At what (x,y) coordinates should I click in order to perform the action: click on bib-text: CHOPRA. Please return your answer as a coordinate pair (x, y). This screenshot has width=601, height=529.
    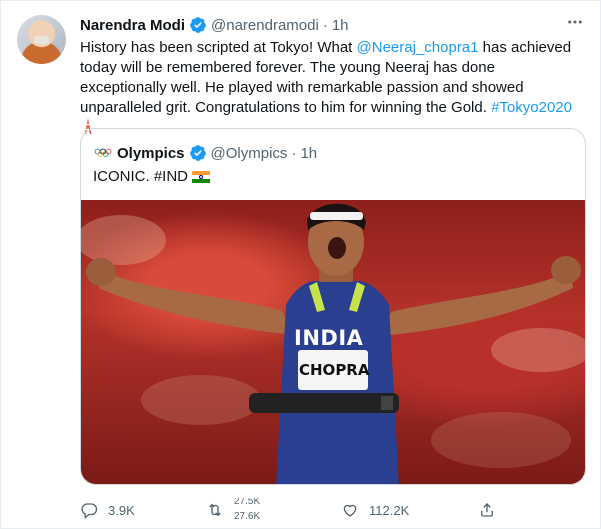
    Looking at the image, I should click on (334, 370).